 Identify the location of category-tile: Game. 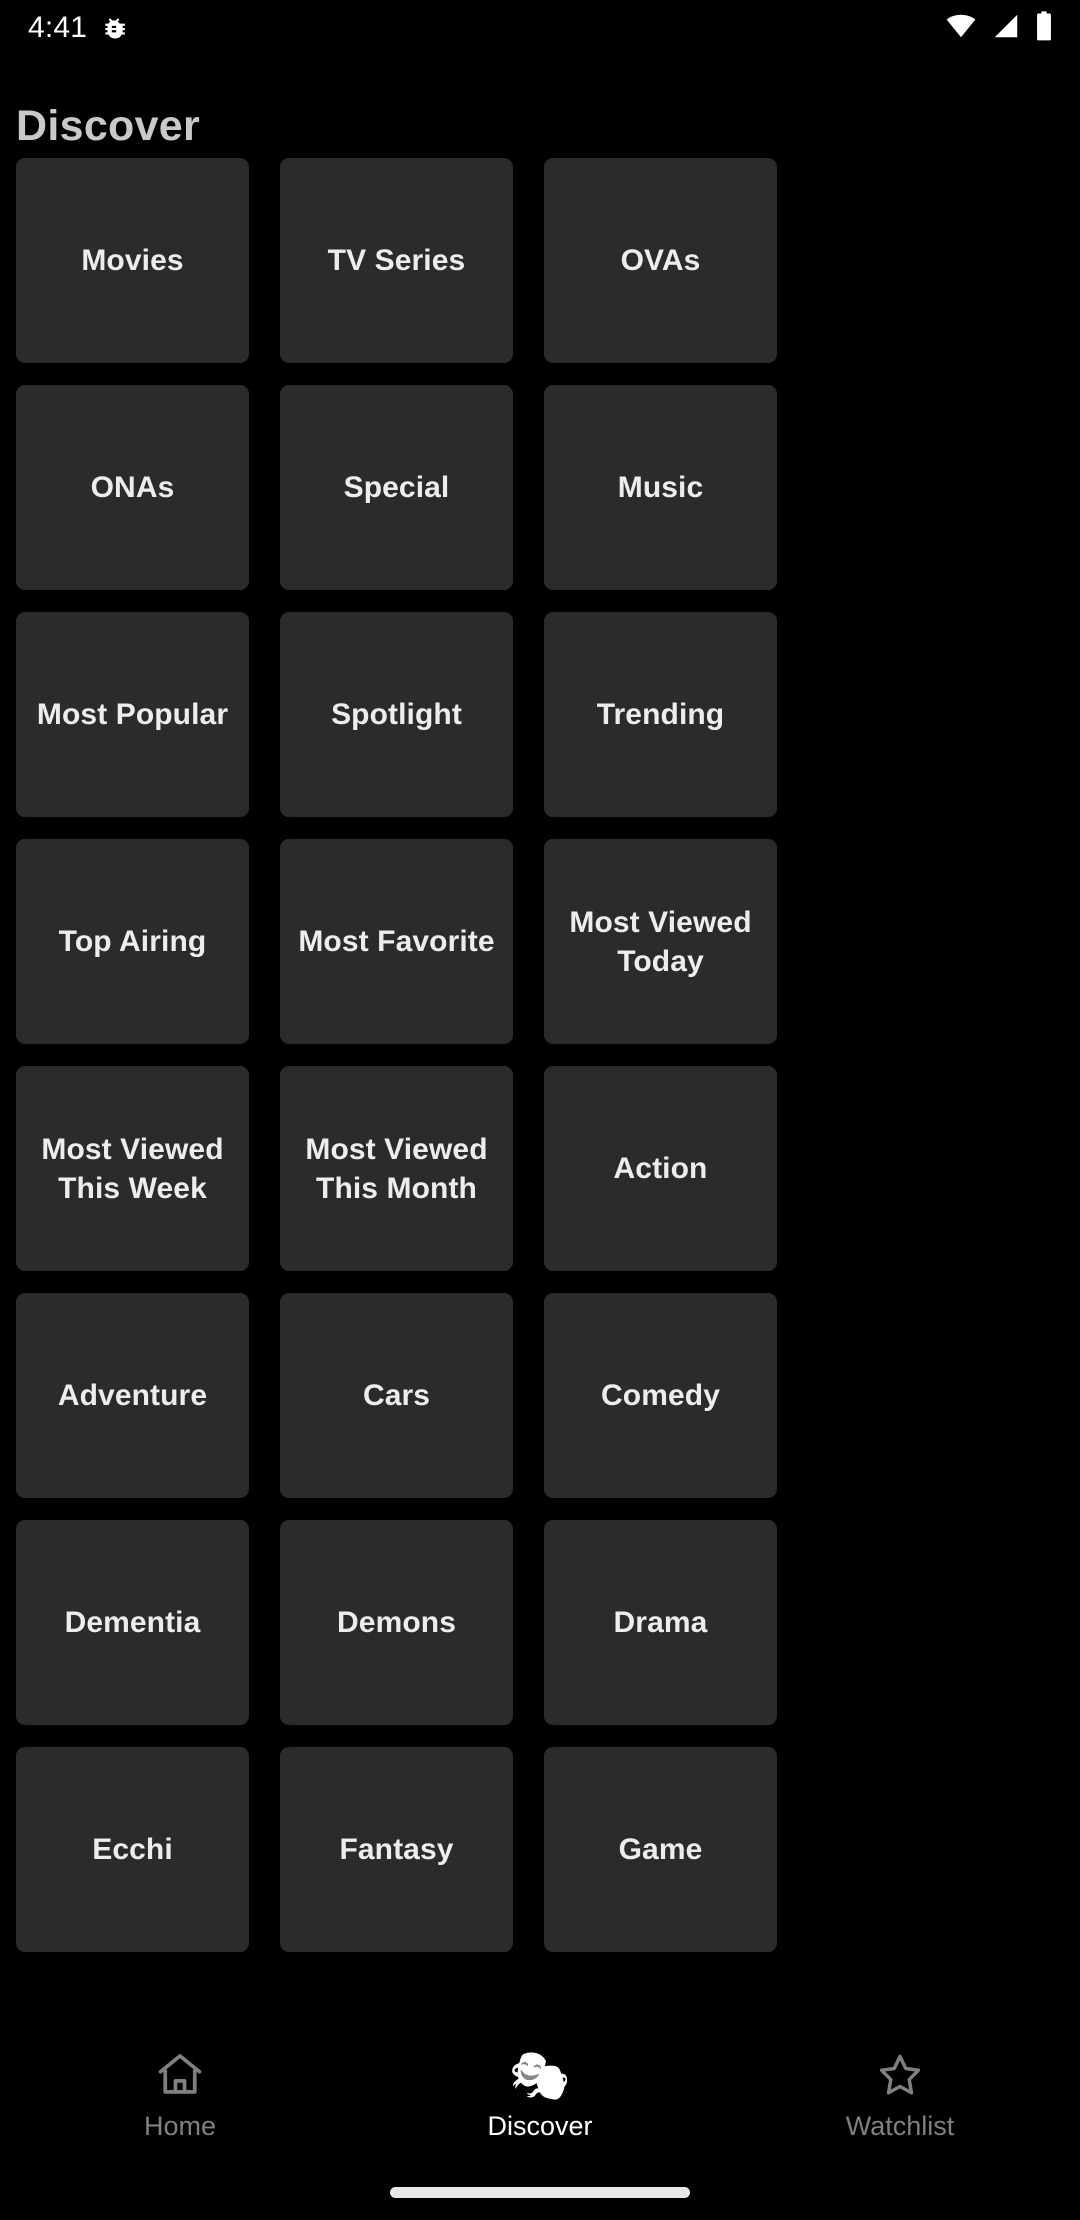
(660, 1849).